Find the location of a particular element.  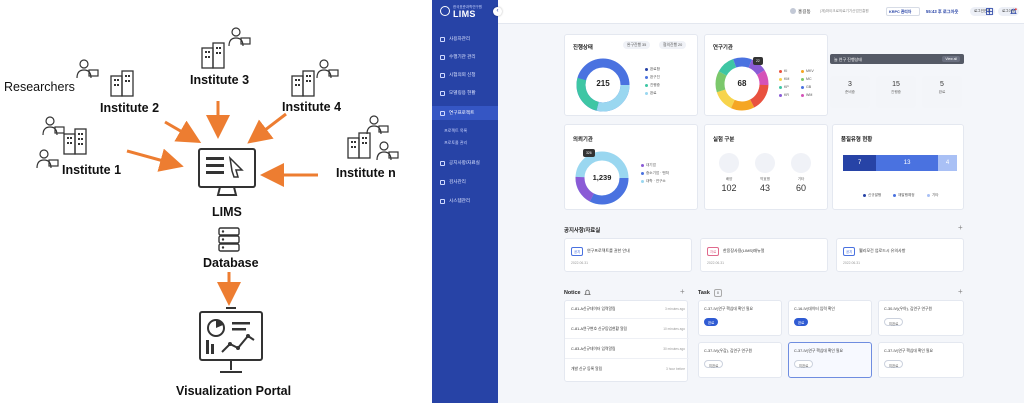

task-card: C-37-IV)(우감), 김연구 연구원 미완료 is located at coordinates (740, 360).